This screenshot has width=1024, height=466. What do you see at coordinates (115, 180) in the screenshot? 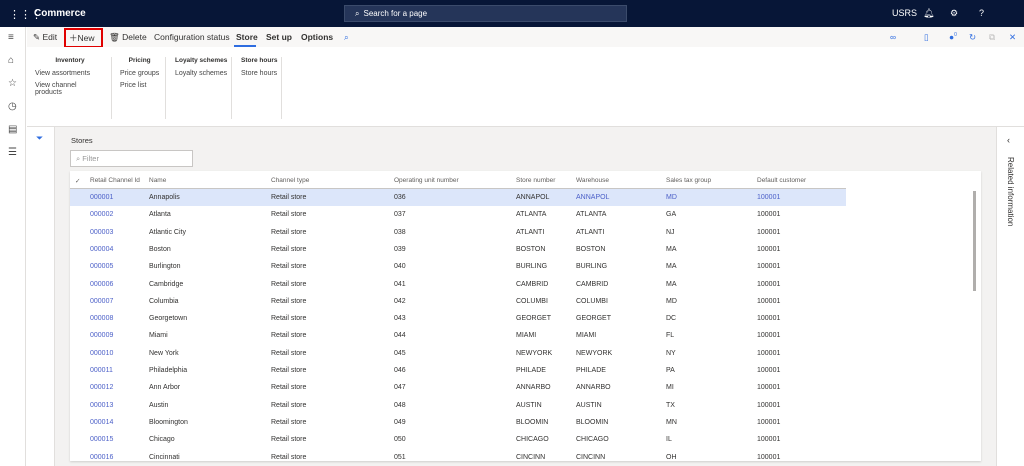
I see `column-header-retail-channel-id: Retail Channel Id` at bounding box center [115, 180].